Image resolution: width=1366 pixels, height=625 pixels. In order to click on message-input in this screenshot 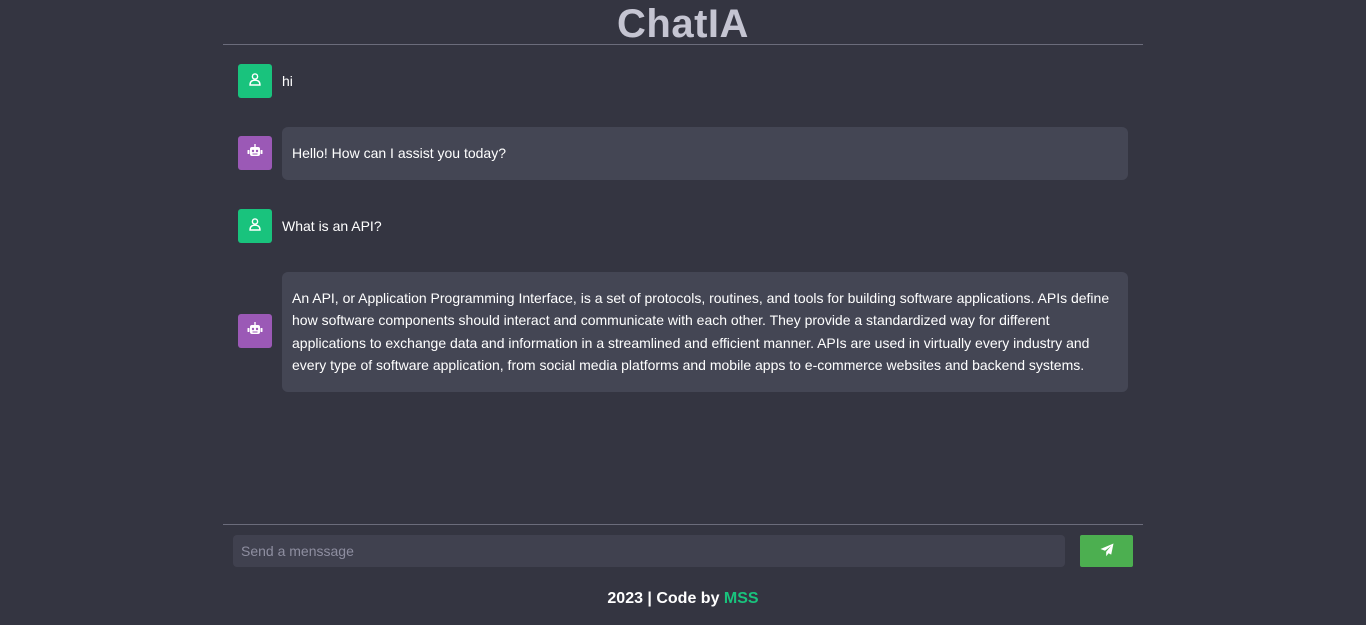, I will do `click(649, 551)`.